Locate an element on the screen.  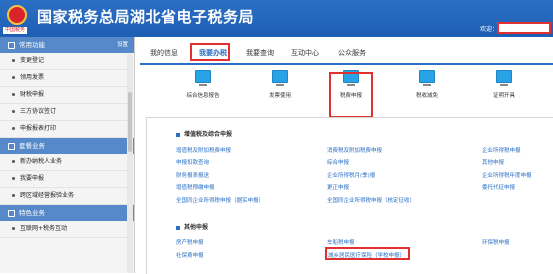
sidebar-section-special: 特色业务 is located at coordinates (67, 213).